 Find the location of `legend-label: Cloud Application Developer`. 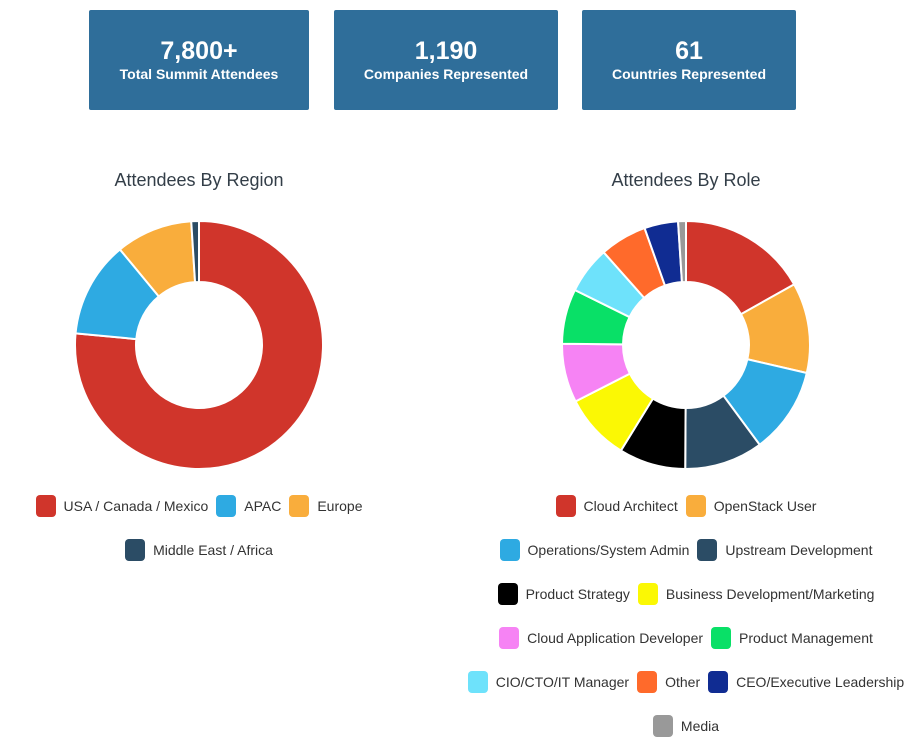

legend-label: Cloud Application Developer is located at coordinates (615, 638).